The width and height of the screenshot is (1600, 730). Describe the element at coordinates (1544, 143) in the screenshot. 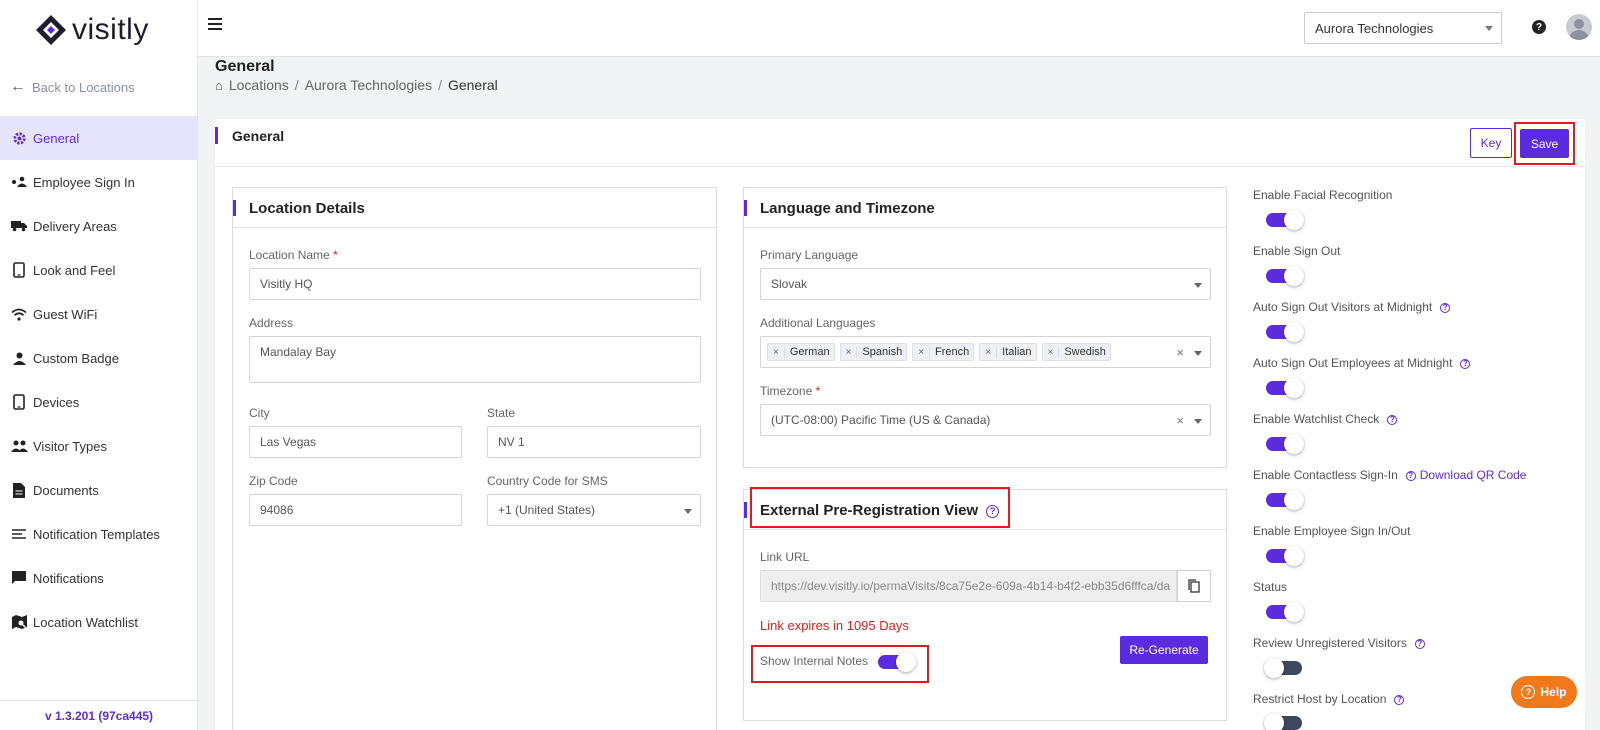

I see `save-button: Save` at that location.